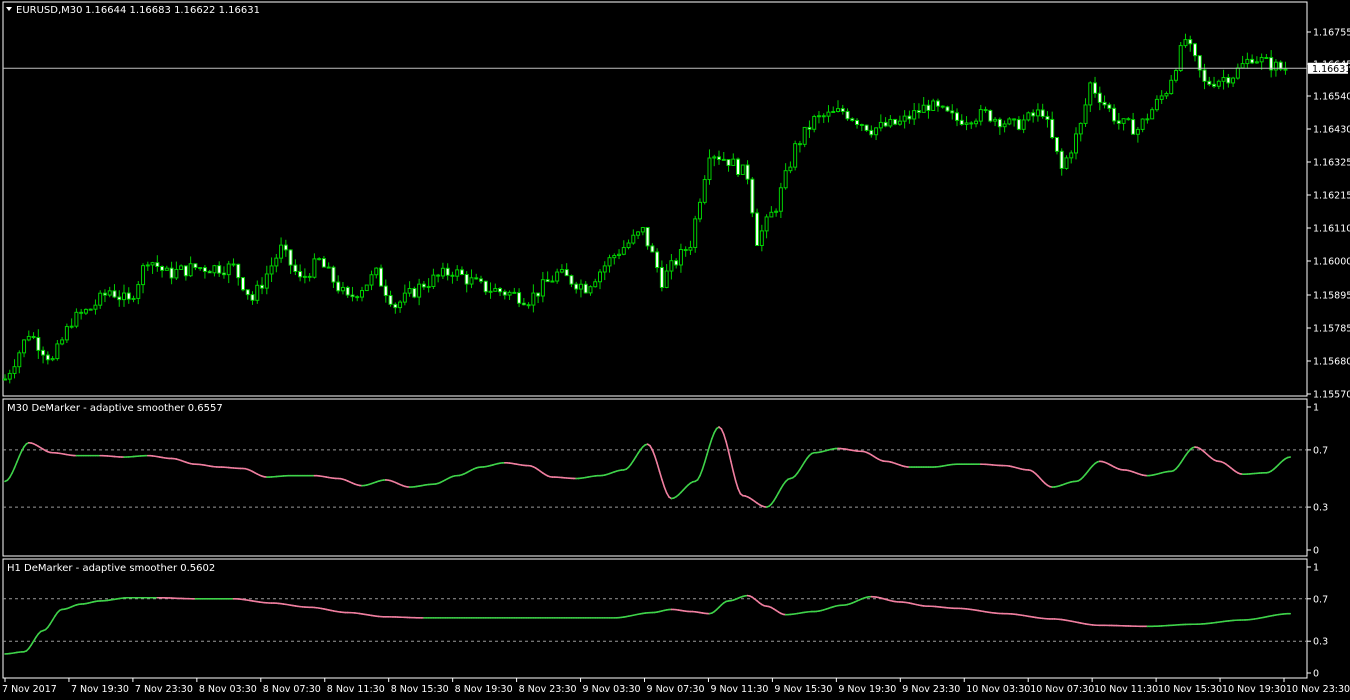 This screenshot has height=700, width=1350. Describe the element at coordinates (1320, 599) in the screenshot. I see `h1-level-label: 0.7` at that location.